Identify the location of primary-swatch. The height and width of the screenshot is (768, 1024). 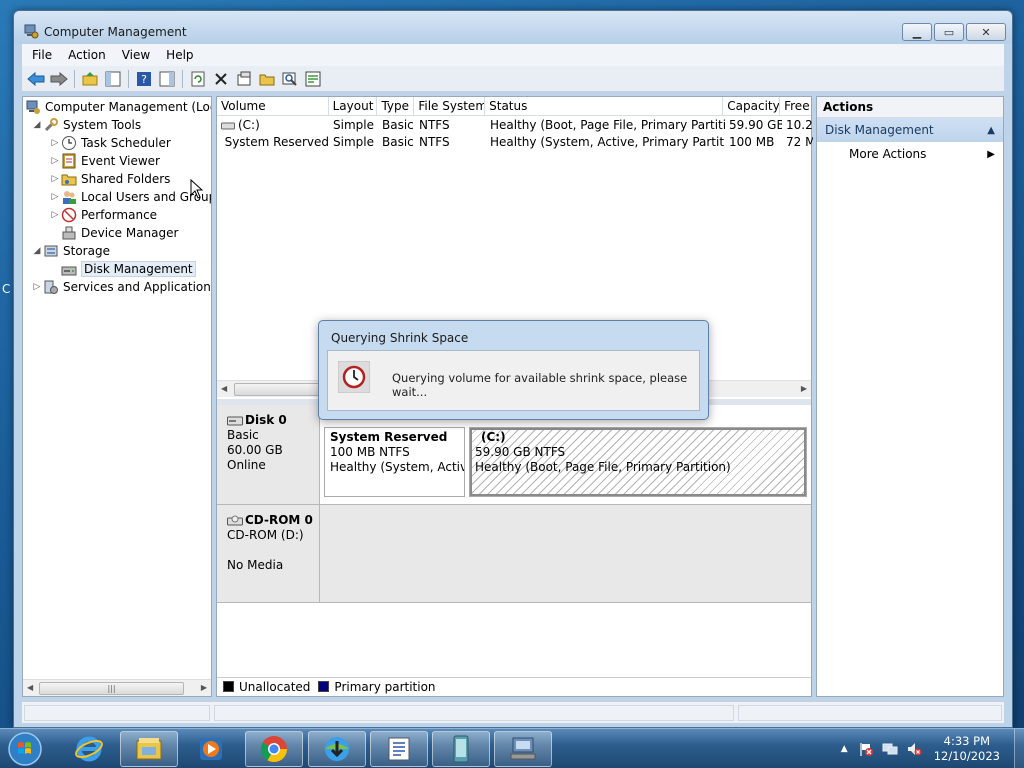
(324, 686).